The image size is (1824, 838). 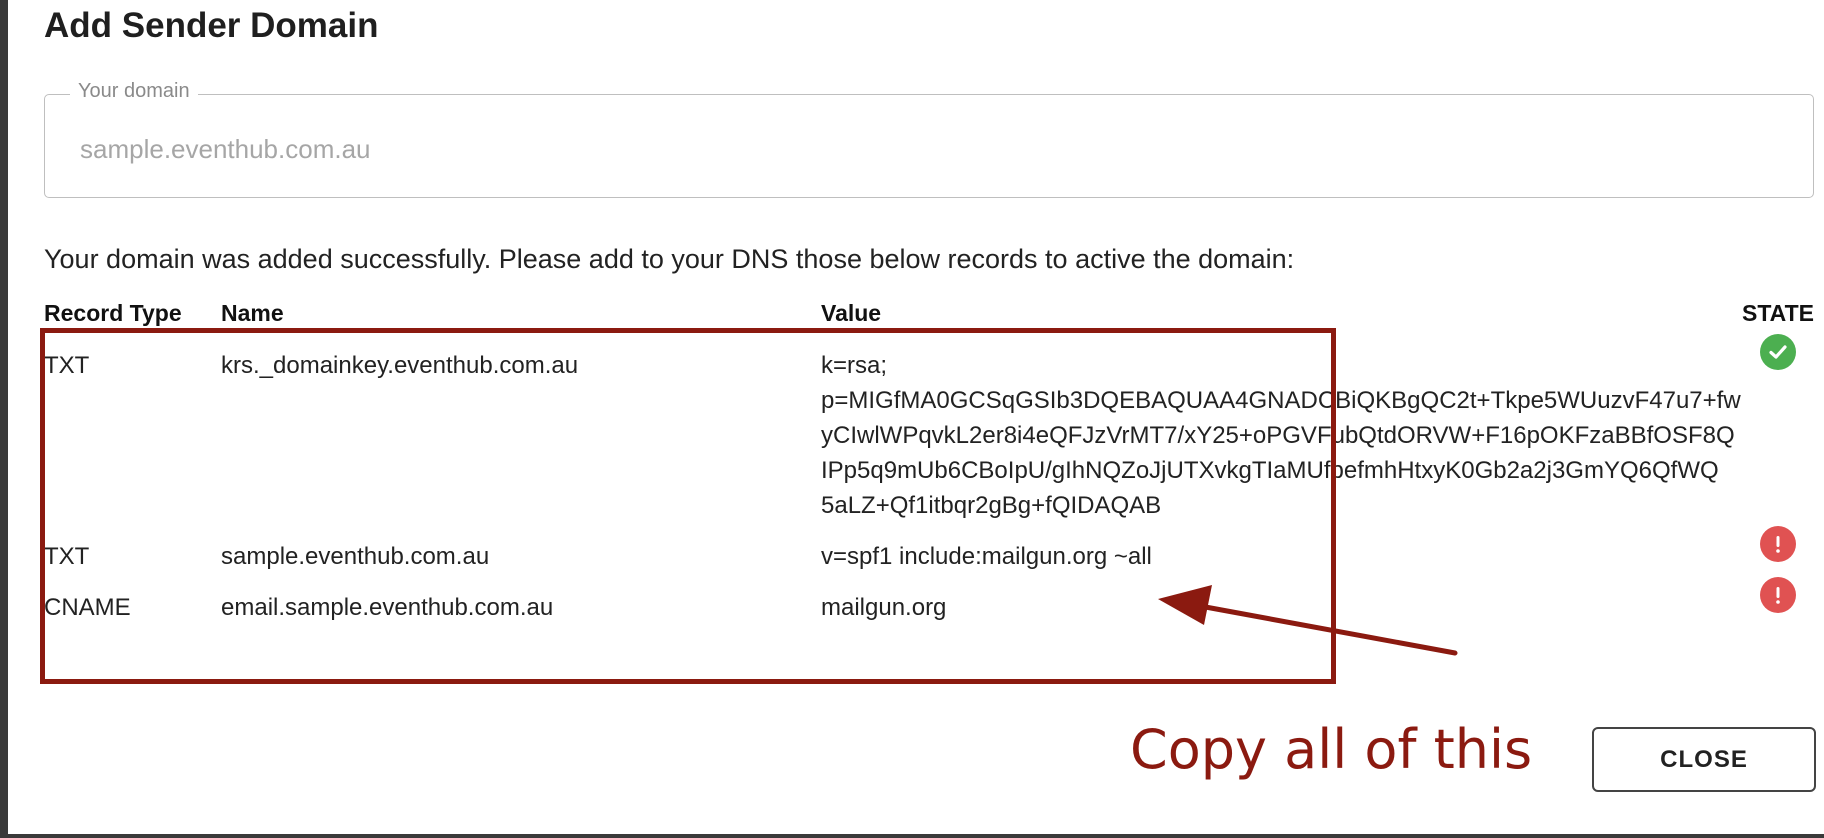 I want to click on annotation-arrow-icon, so click(x=1308, y=620).